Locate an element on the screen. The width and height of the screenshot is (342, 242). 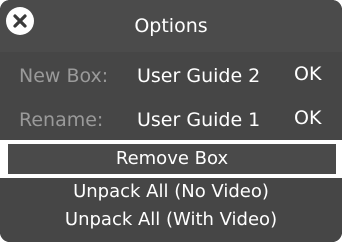
dialog-title: Options is located at coordinates (171, 26).